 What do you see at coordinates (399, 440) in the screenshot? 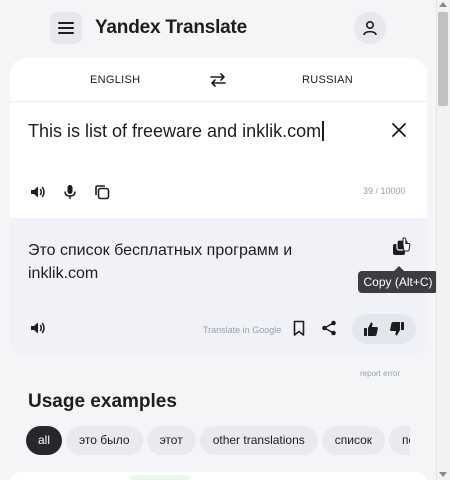
I see `chip-po: по` at bounding box center [399, 440].